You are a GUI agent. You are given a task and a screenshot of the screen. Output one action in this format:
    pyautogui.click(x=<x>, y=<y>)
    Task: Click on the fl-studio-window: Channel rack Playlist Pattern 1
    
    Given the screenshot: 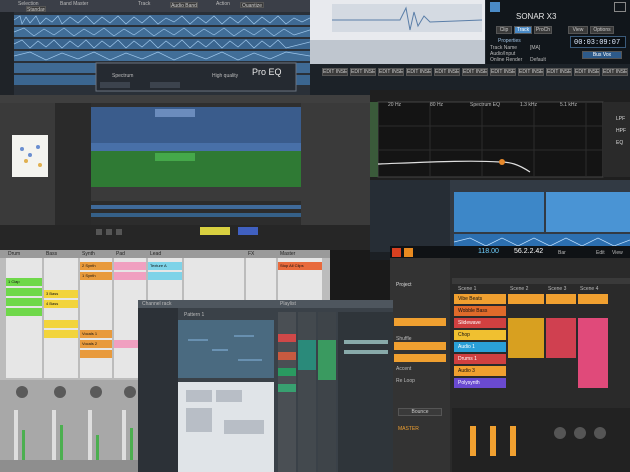 What is the action you would take?
    pyautogui.click(x=265, y=386)
    